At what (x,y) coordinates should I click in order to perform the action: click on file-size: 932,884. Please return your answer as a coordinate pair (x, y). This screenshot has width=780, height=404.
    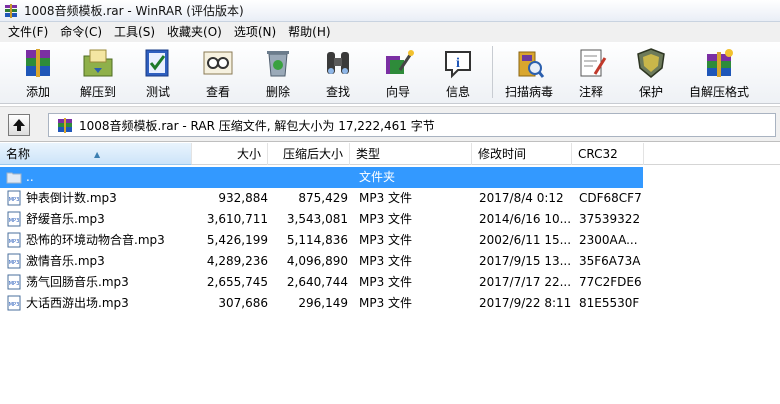
    Looking at the image, I should click on (243, 198).